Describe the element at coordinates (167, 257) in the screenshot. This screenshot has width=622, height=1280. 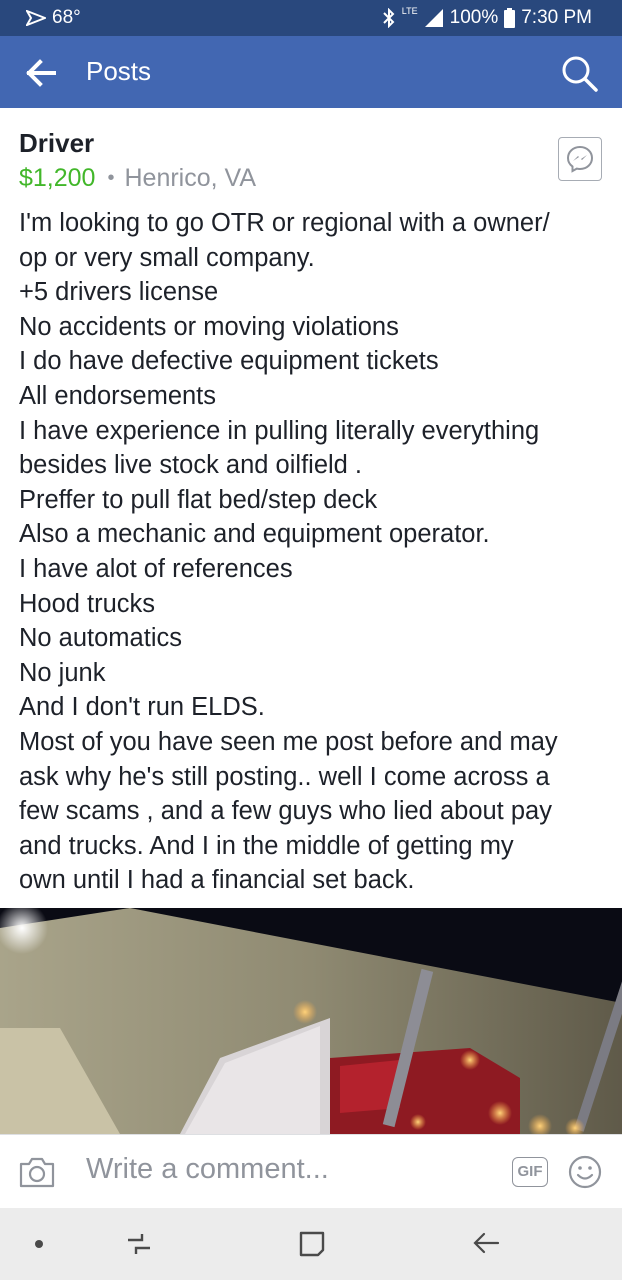
I see `post-line: op or very small company.` at that location.